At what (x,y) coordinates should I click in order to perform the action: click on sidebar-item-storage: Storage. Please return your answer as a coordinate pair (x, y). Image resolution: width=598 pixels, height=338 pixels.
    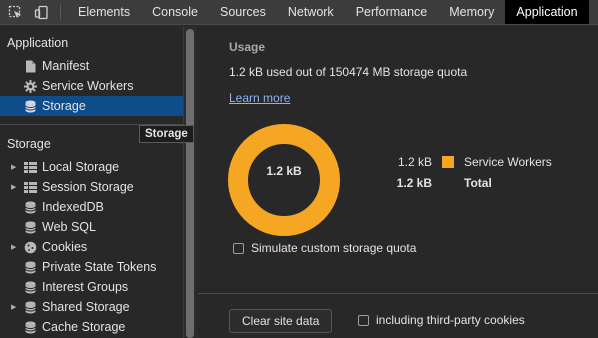
    Looking at the image, I should click on (91, 106).